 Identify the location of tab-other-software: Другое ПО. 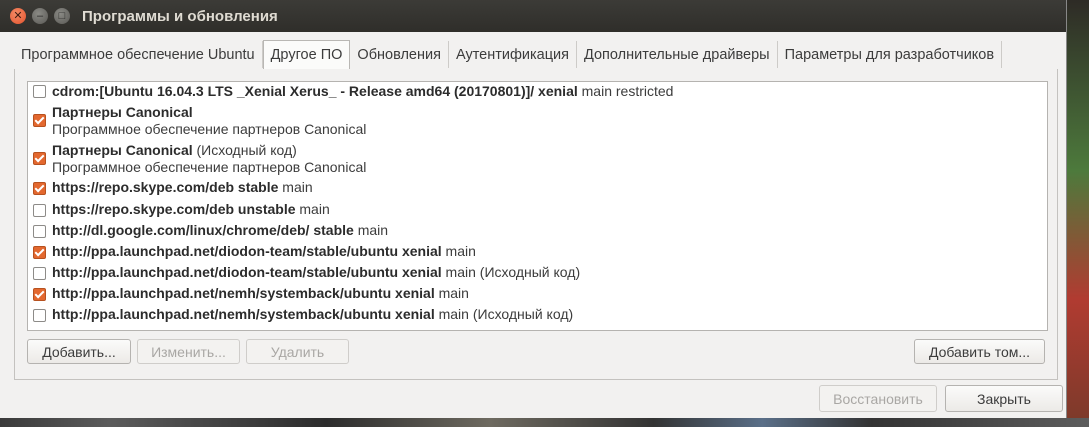
(306, 55).